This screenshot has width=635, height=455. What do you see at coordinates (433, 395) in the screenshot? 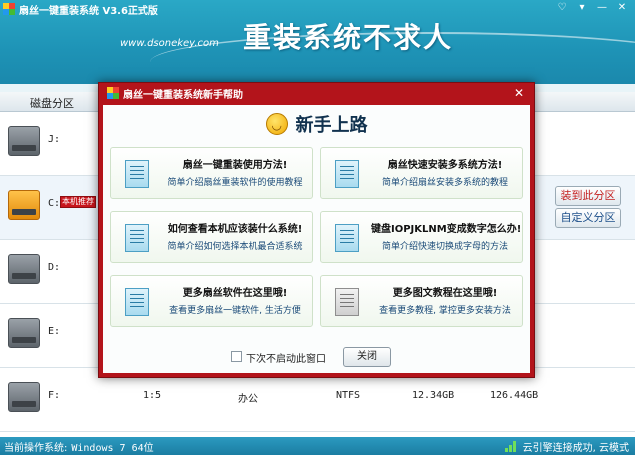
I see `partition-total-size: 12.34GB` at bounding box center [433, 395].